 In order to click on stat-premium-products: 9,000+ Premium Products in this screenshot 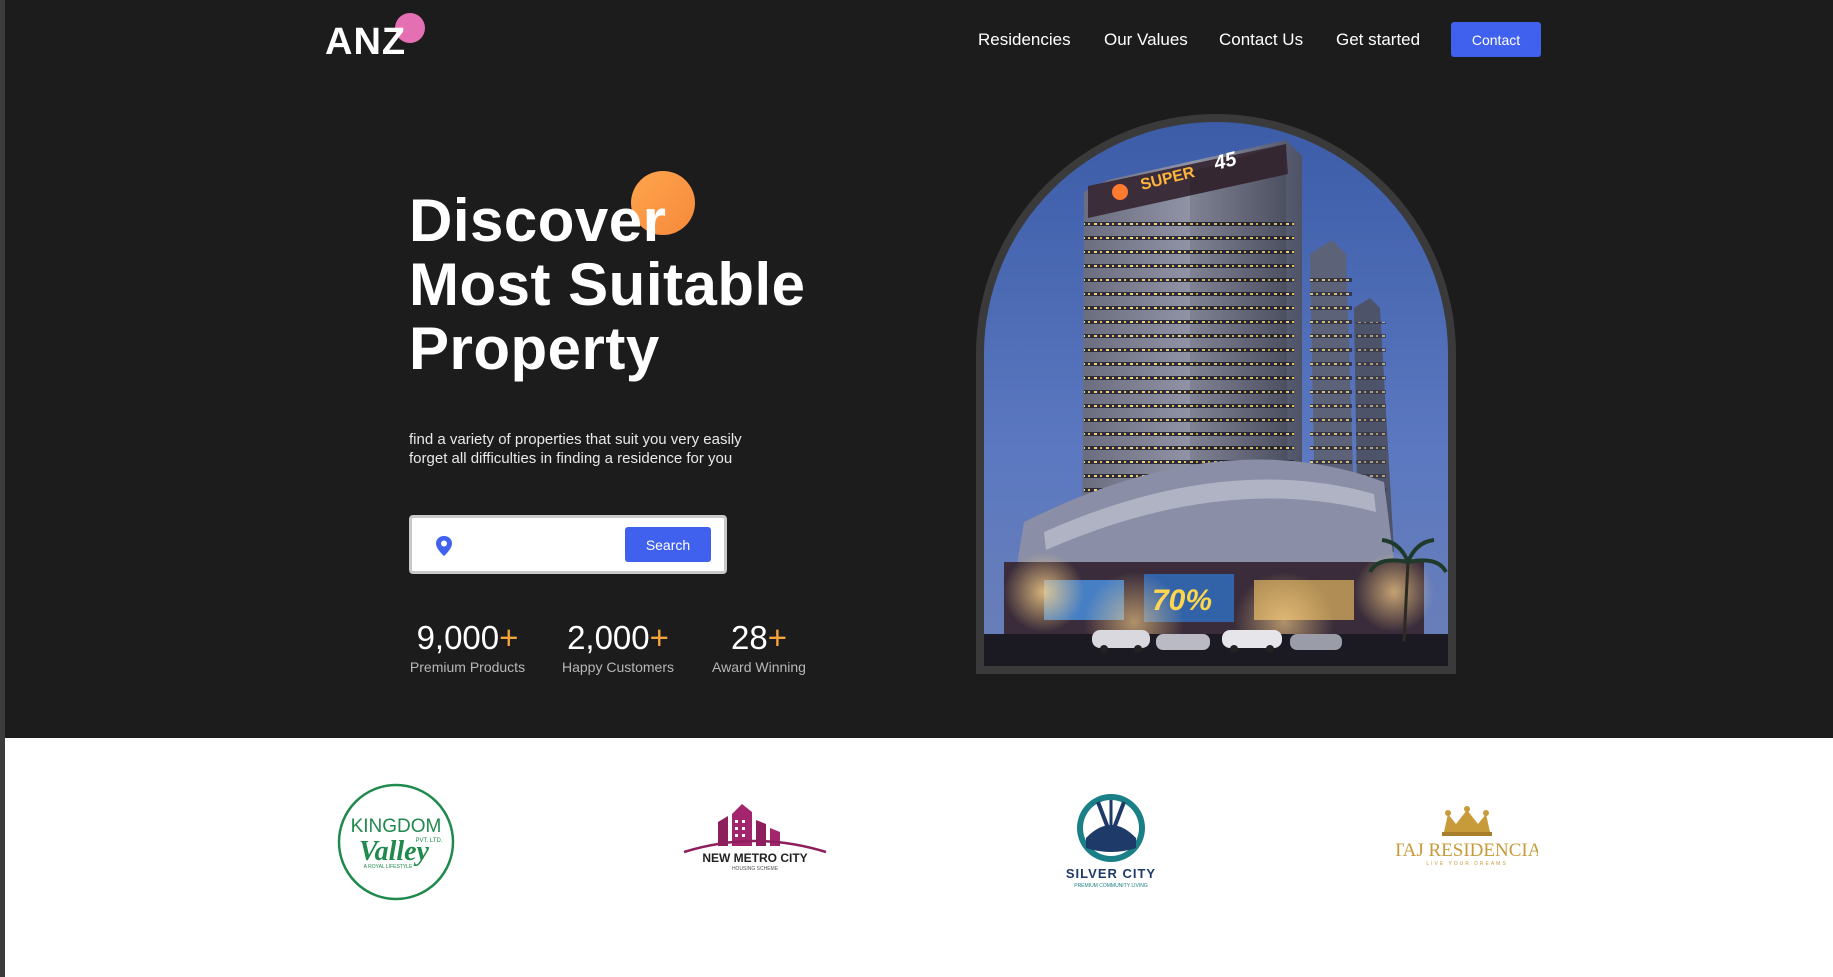, I will do `click(467, 647)`.